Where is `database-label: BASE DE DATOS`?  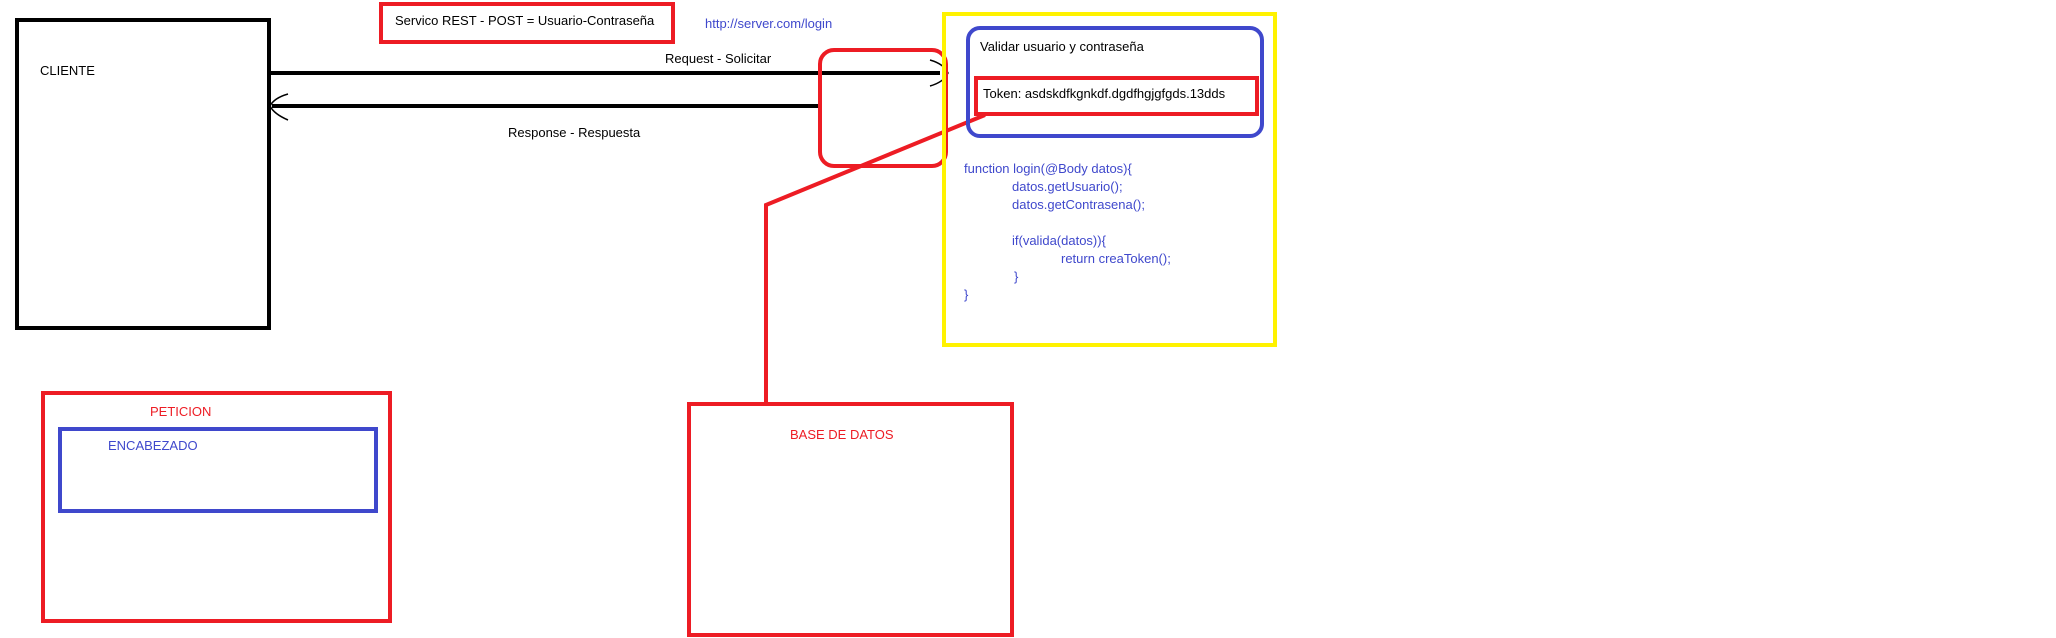
database-label: BASE DE DATOS is located at coordinates (842, 434).